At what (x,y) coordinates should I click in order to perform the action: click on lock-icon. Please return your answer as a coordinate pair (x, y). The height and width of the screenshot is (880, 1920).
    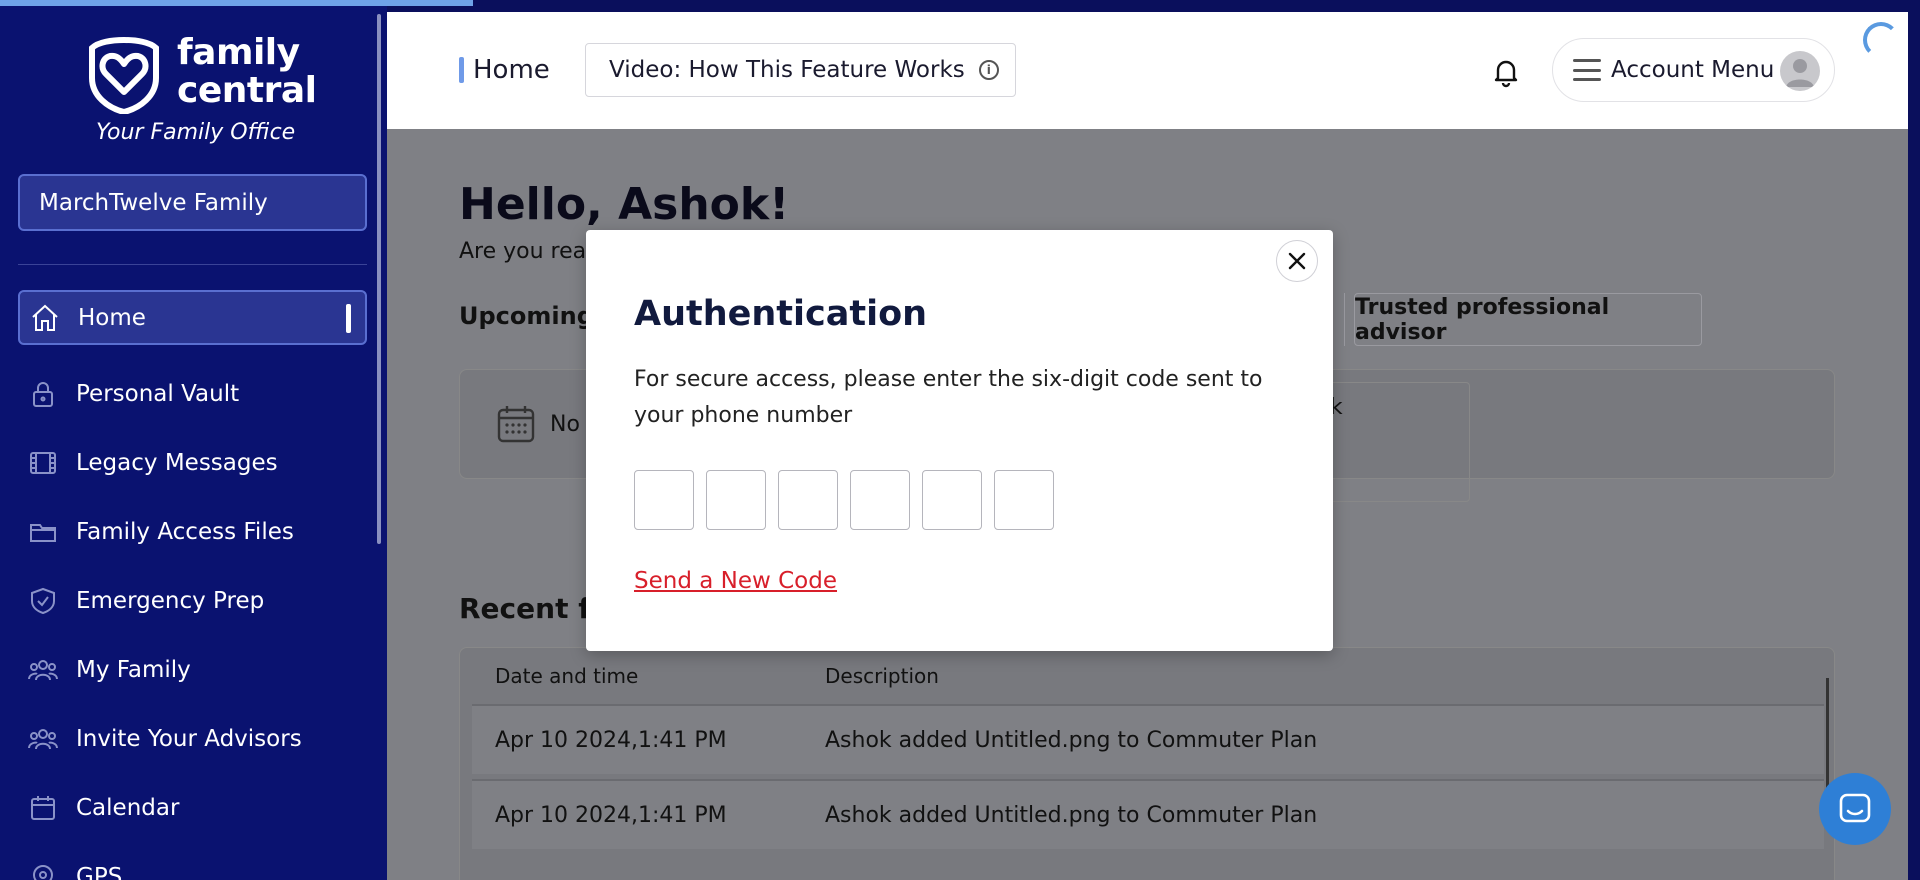
    Looking at the image, I should click on (43, 394).